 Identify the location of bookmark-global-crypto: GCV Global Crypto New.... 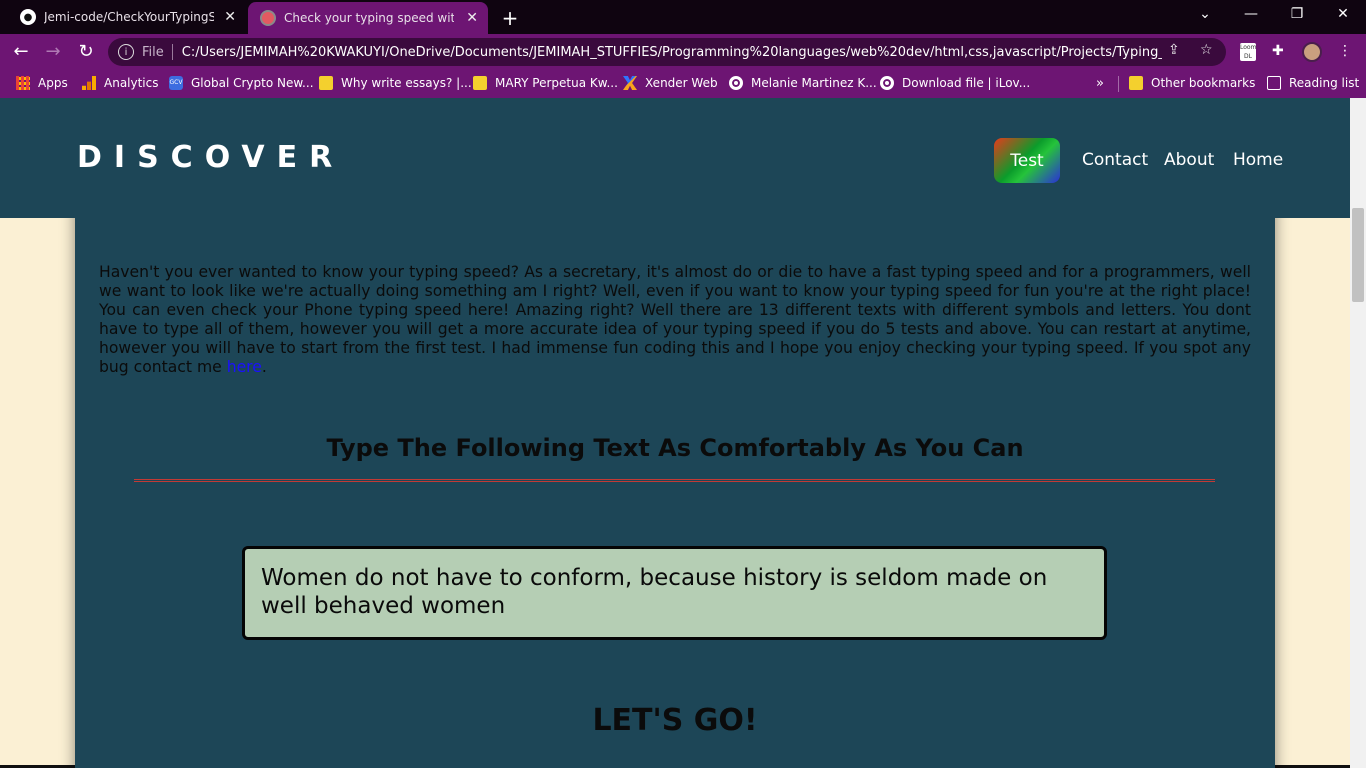
(241, 83).